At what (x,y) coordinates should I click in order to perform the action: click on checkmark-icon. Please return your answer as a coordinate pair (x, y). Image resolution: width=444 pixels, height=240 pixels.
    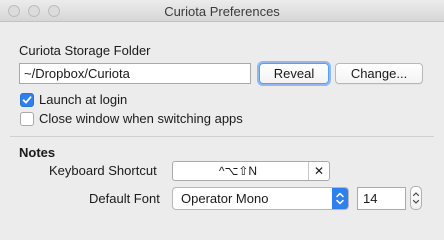
    Looking at the image, I should click on (27, 100).